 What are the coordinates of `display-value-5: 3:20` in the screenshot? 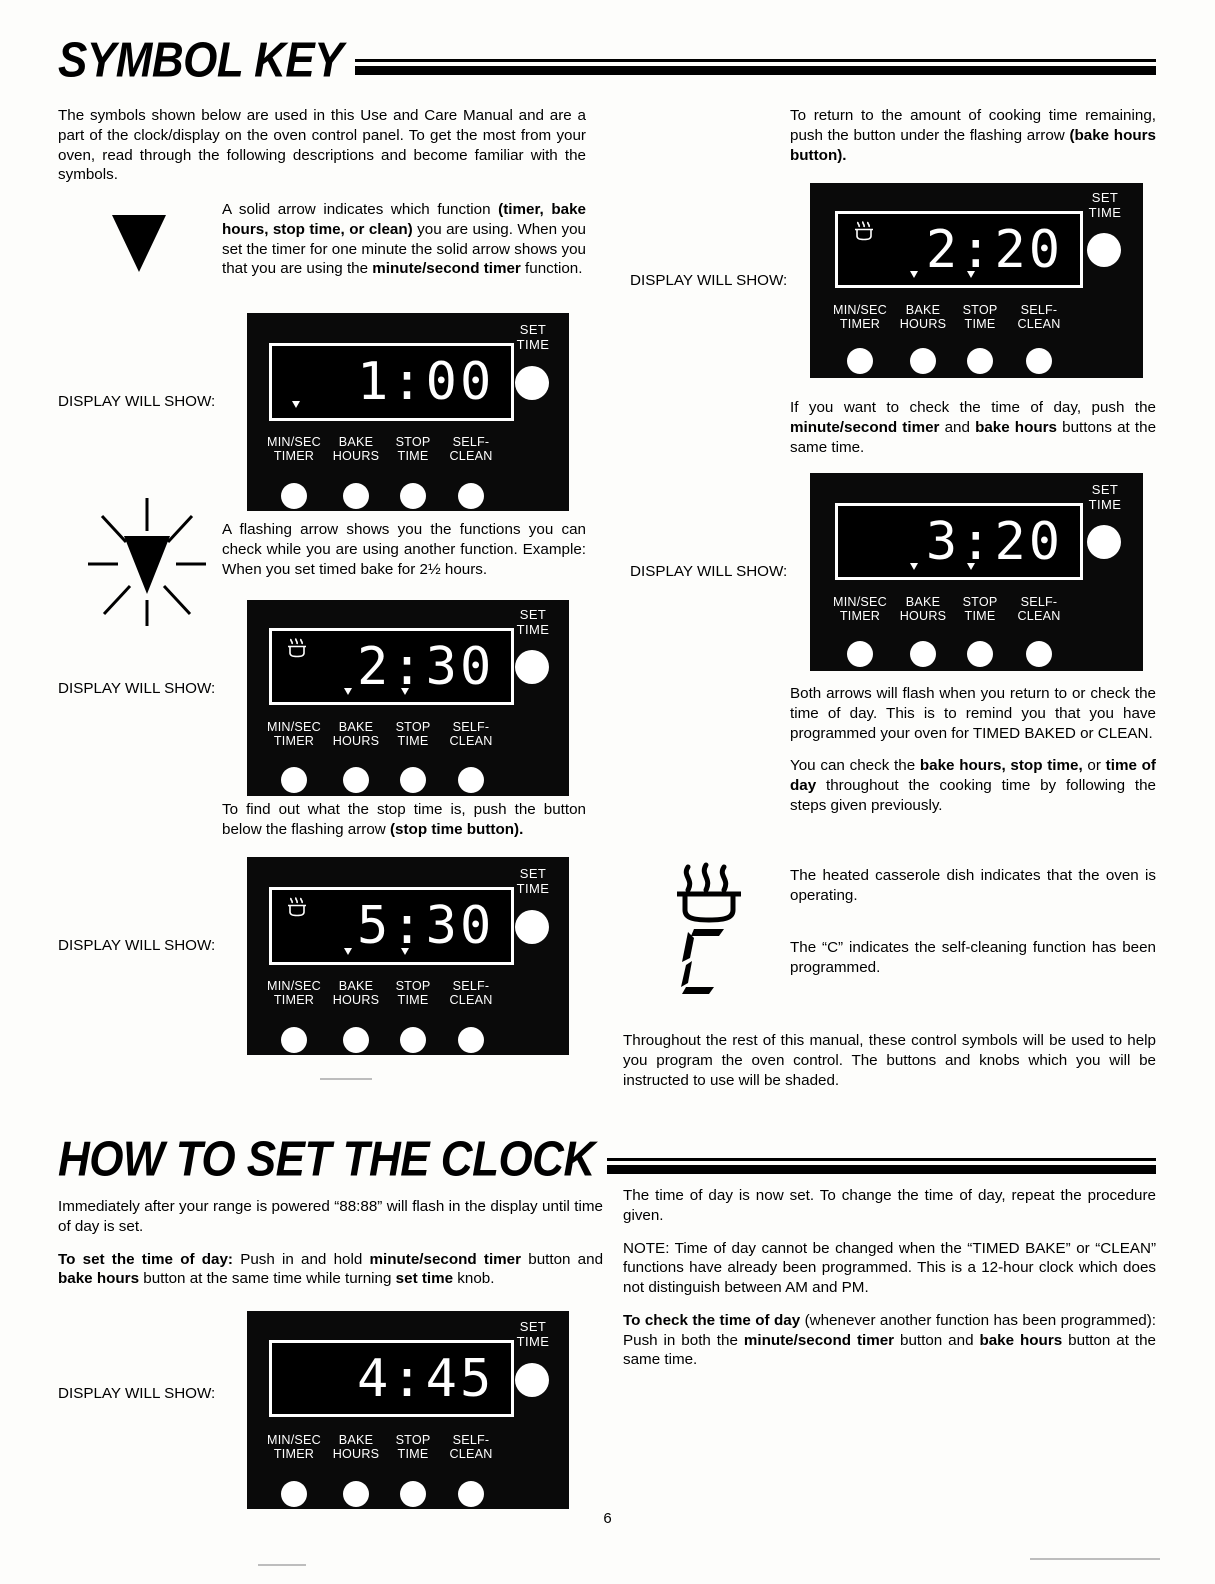 It's located at (994, 541).